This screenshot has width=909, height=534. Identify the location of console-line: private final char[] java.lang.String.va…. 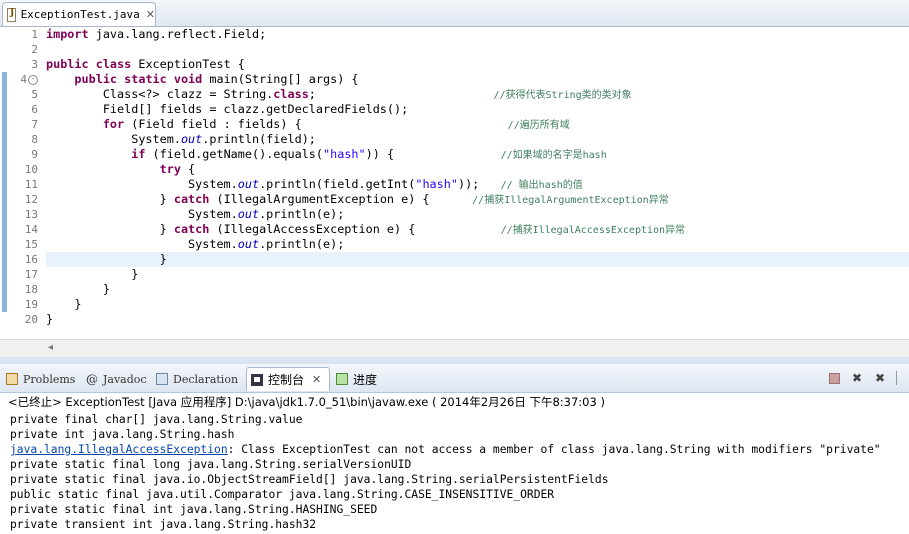
(156, 419).